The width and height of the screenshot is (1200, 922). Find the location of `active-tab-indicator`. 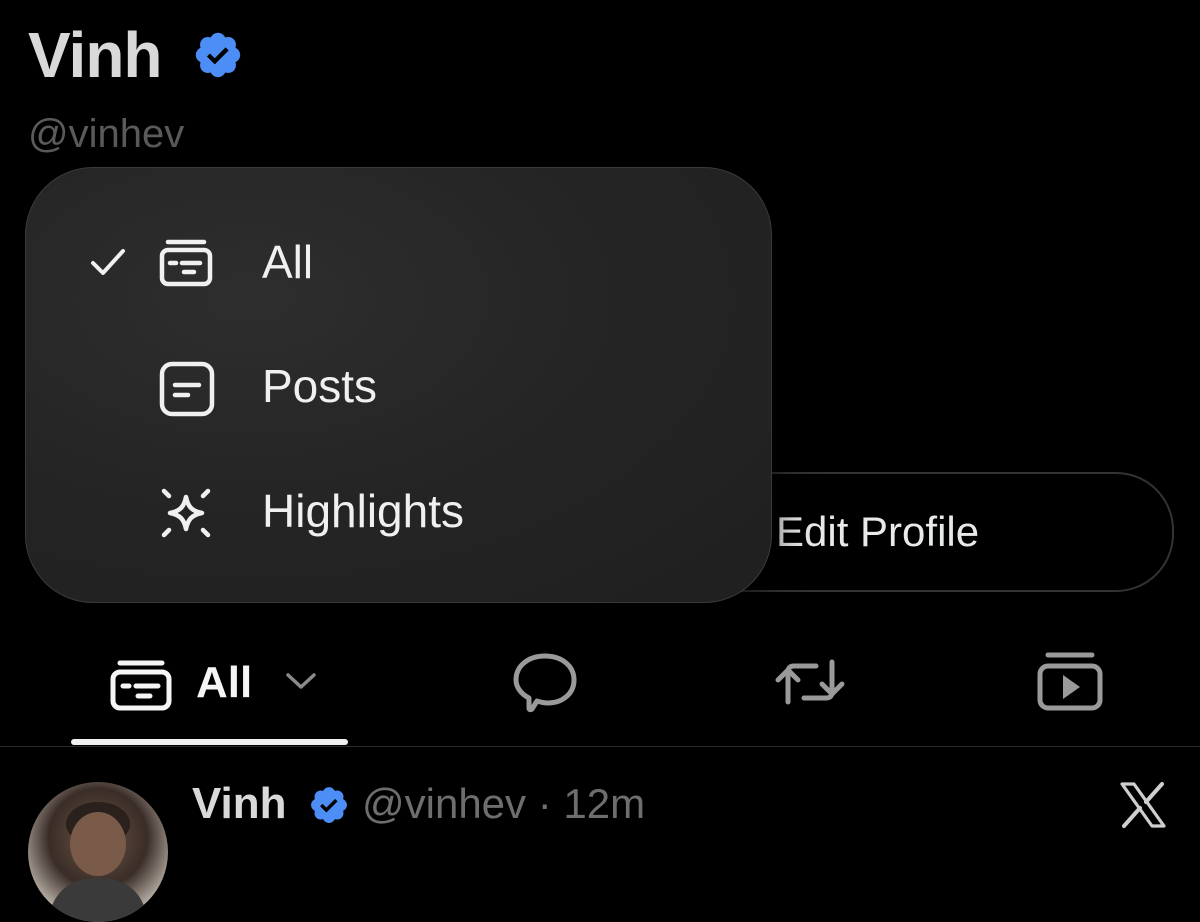

active-tab-indicator is located at coordinates (209, 742).